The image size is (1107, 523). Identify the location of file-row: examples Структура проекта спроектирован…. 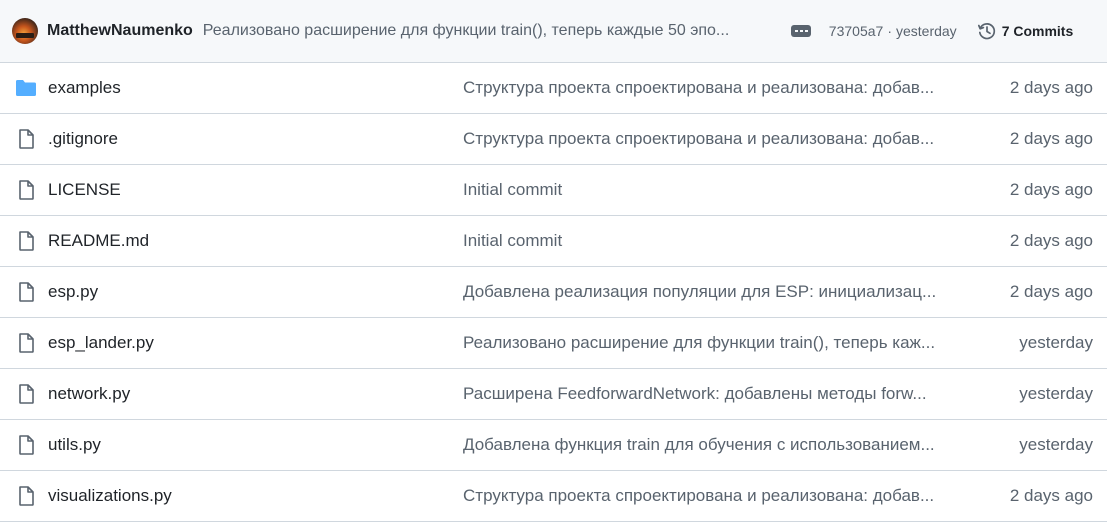
(553, 88).